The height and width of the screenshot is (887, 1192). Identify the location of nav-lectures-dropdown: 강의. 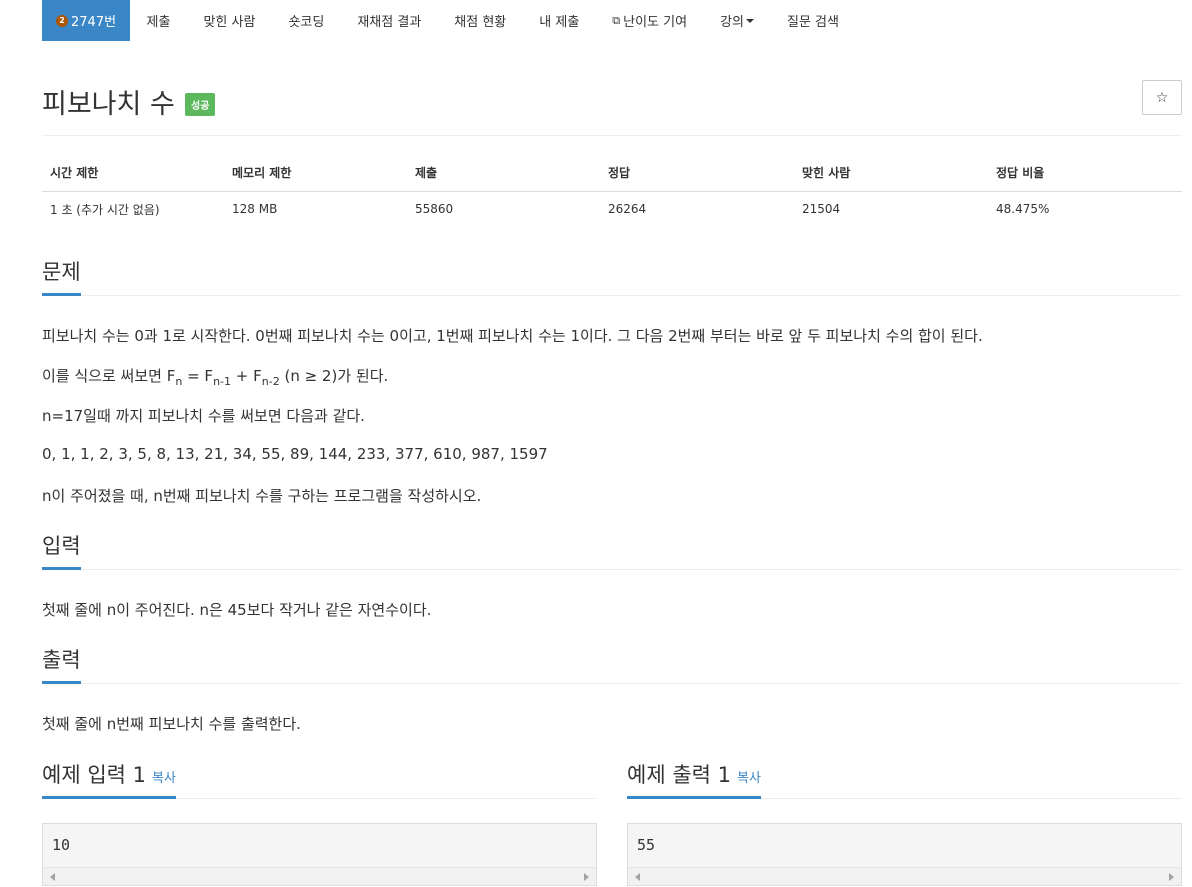
(737, 20).